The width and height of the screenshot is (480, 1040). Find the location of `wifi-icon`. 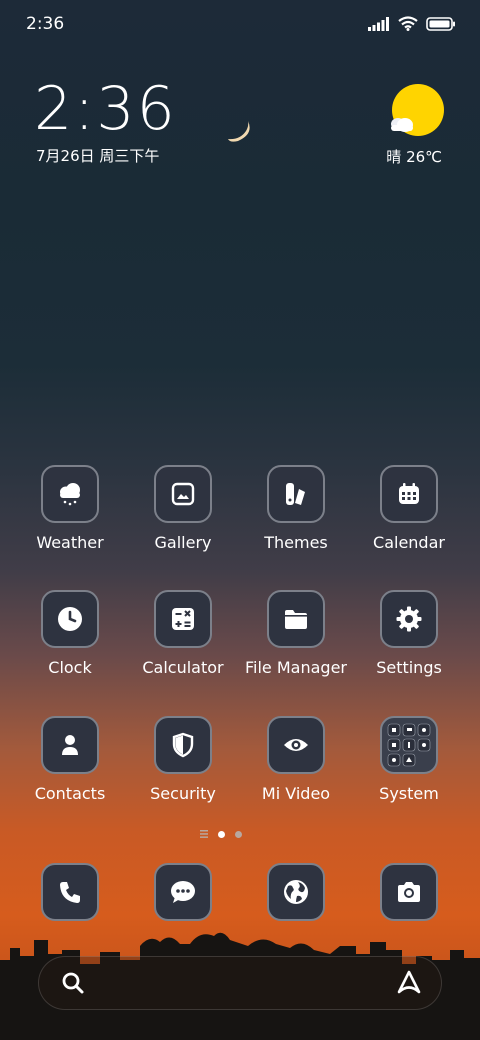

wifi-icon is located at coordinates (408, 23).